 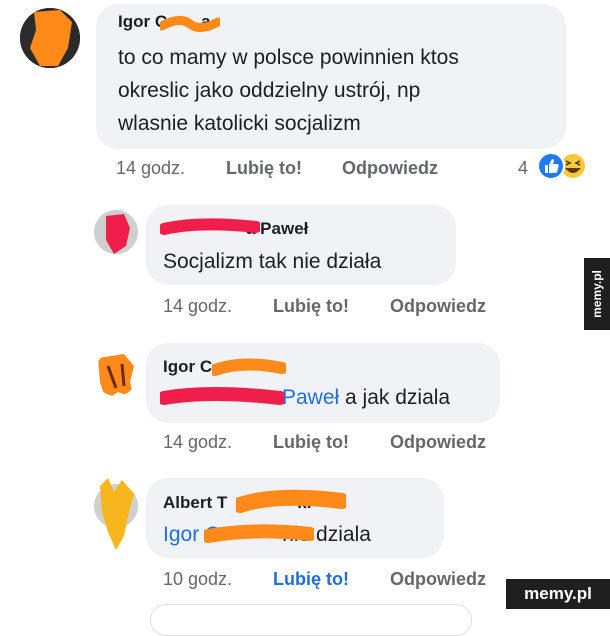 I want to click on mention-link: Igor C, so click(x=191, y=534).